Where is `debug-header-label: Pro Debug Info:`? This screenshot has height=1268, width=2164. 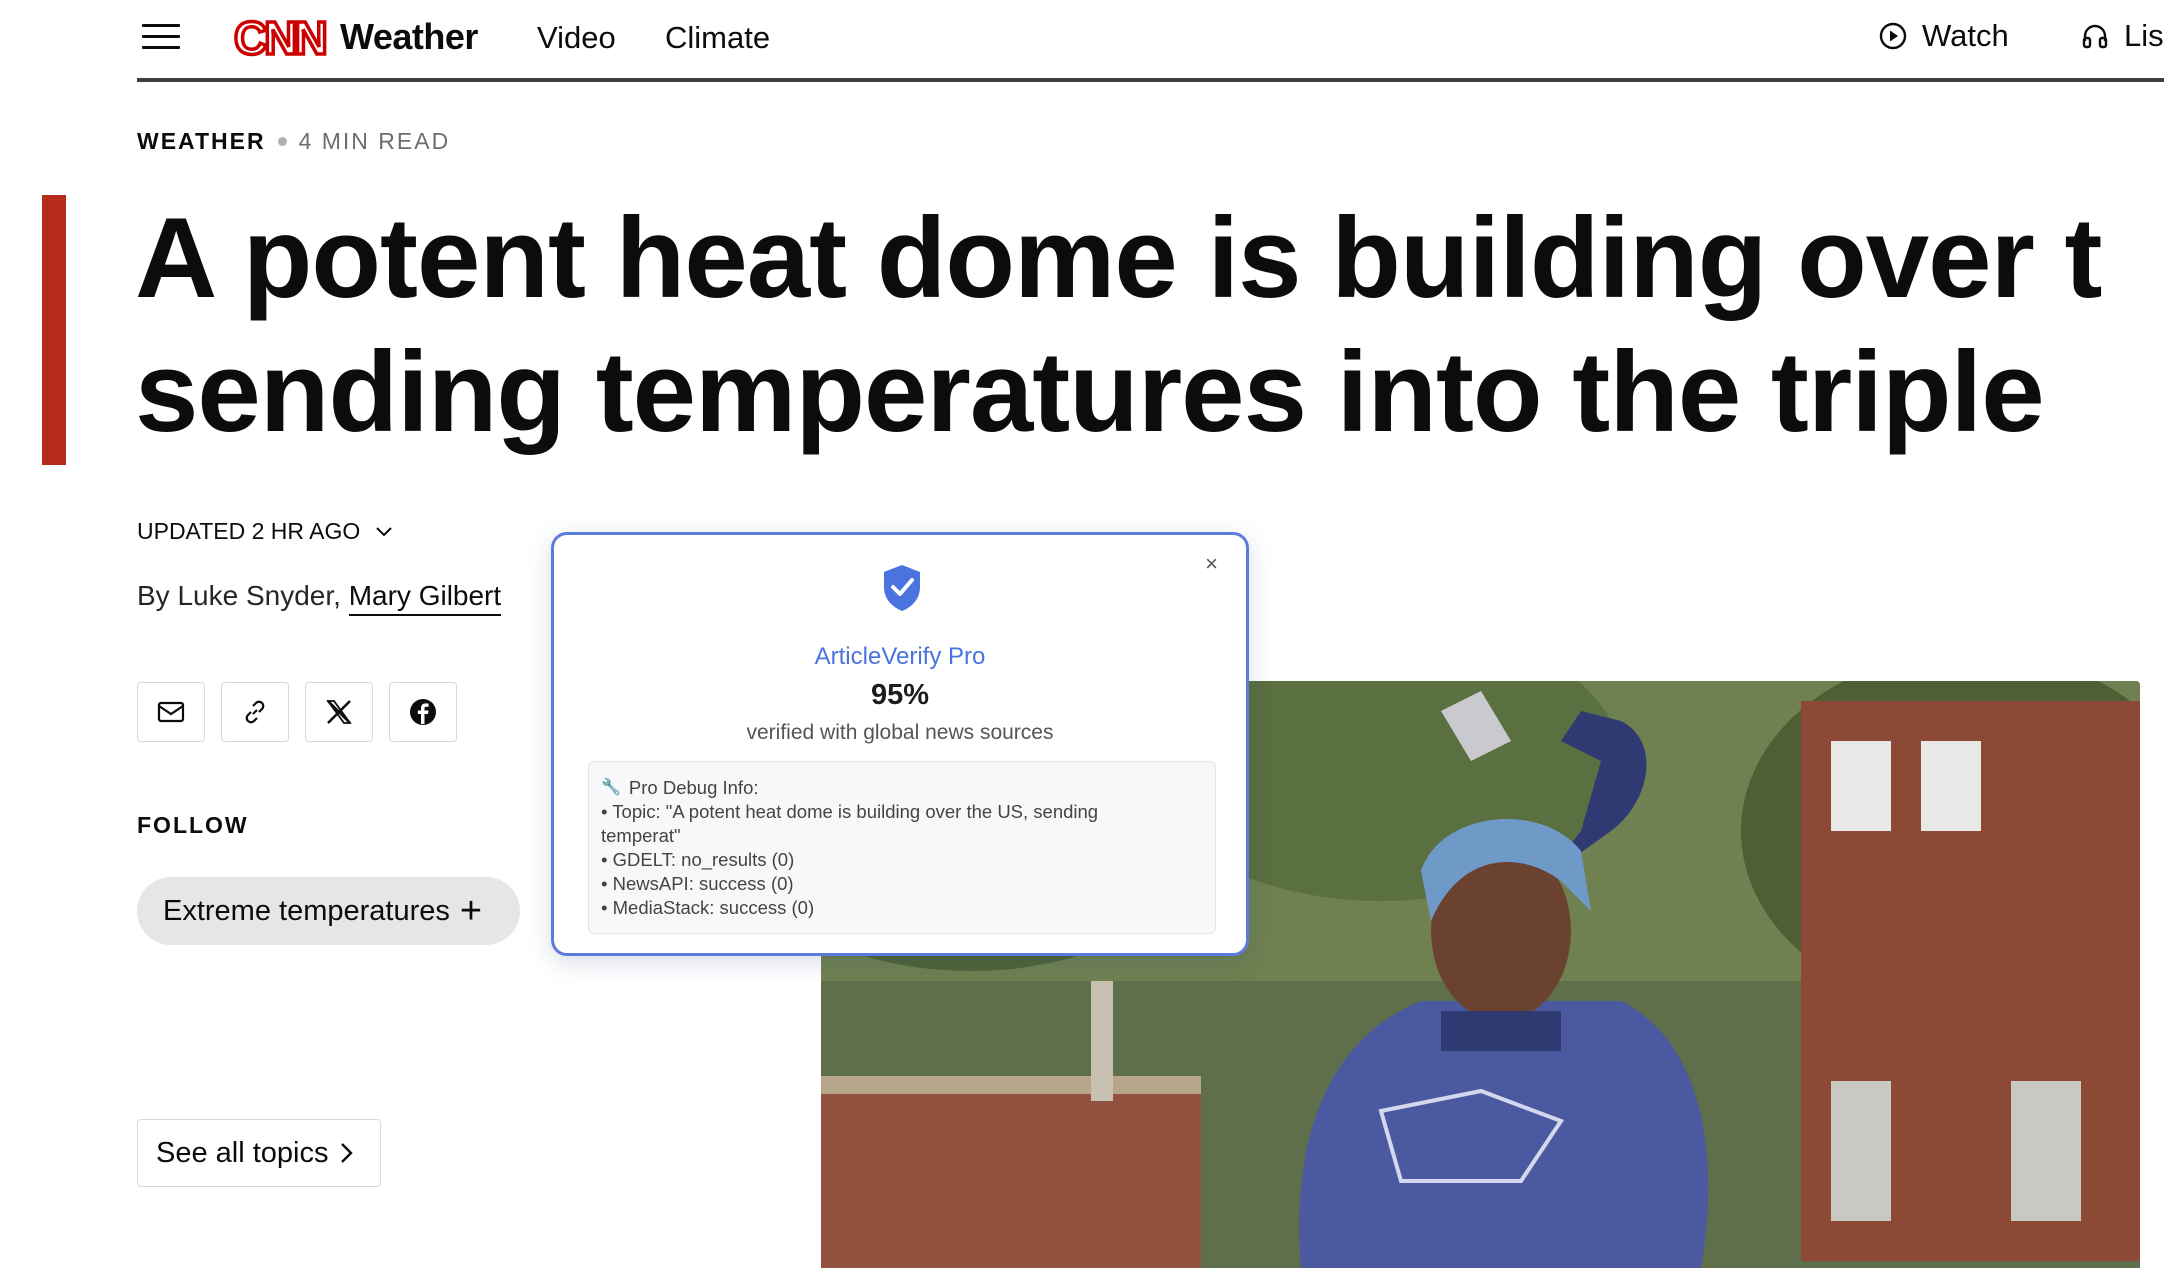 debug-header-label: Pro Debug Info: is located at coordinates (693, 787).